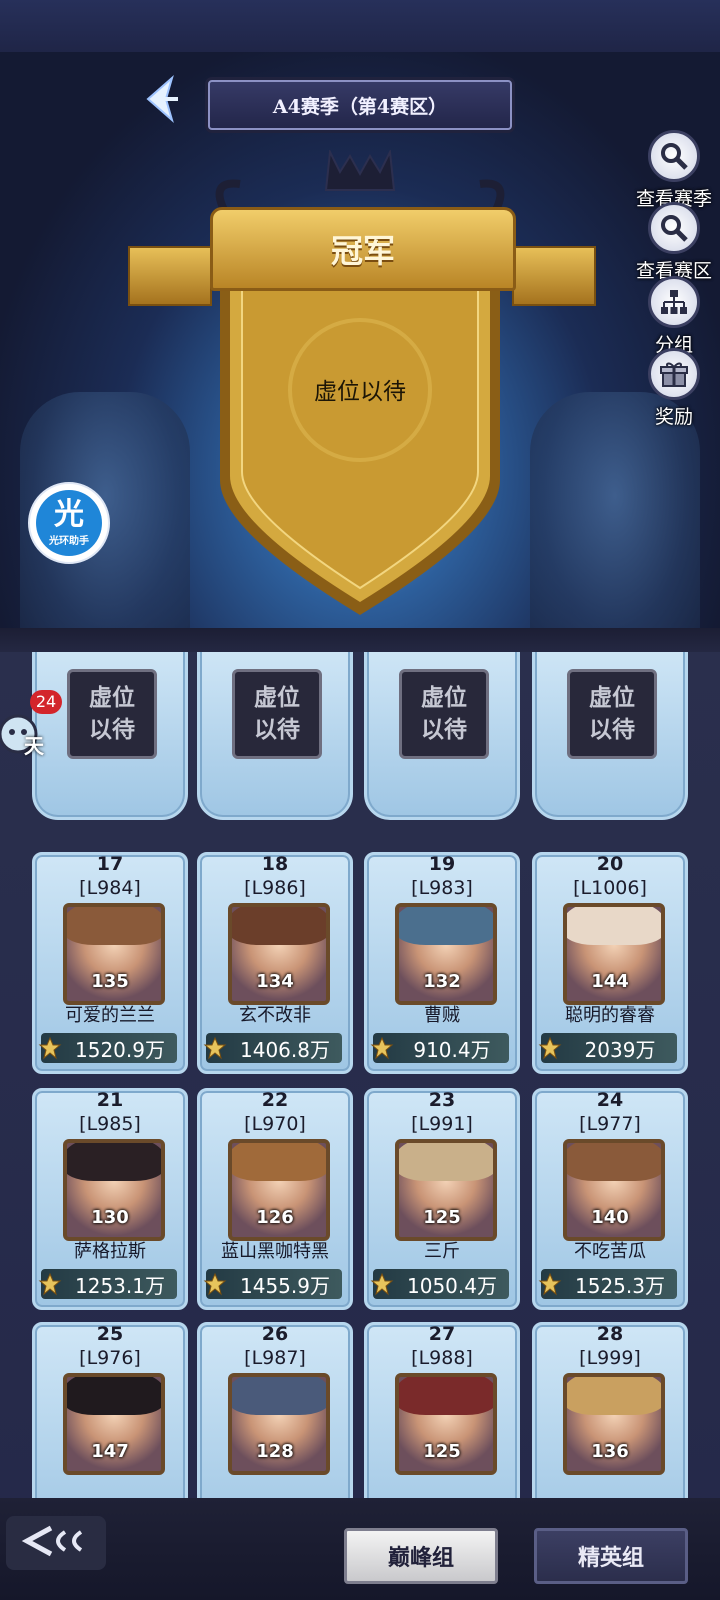 Image resolution: width=720 pixels, height=1600 pixels. What do you see at coordinates (69, 514) in the screenshot?
I see `halo-assistant-glyph: 光` at bounding box center [69, 514].